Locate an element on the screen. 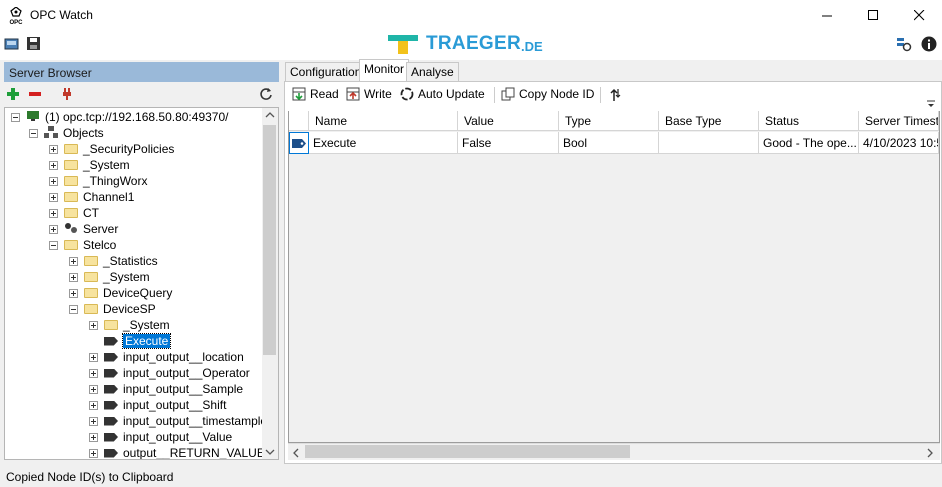 The height and width of the screenshot is (487, 942). tree-item: CT is located at coordinates (74, 213).